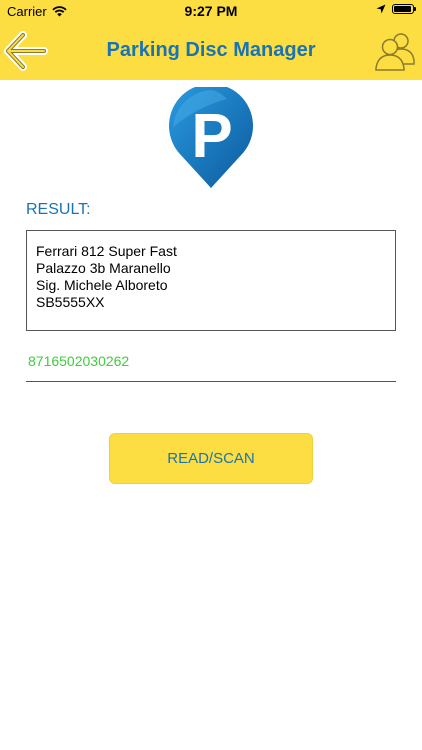  I want to click on nav-bar: Parking Disc Manager, so click(211, 51).